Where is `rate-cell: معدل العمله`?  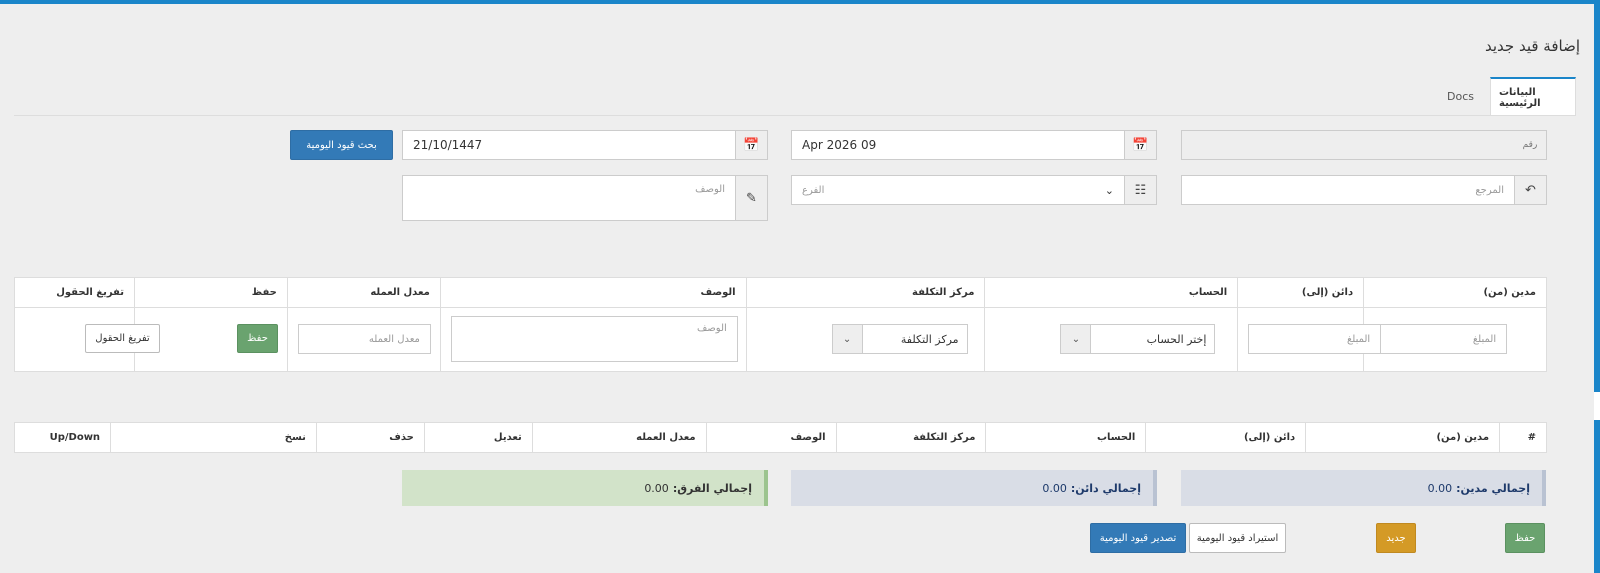
rate-cell: معدل العمله is located at coordinates (363, 339).